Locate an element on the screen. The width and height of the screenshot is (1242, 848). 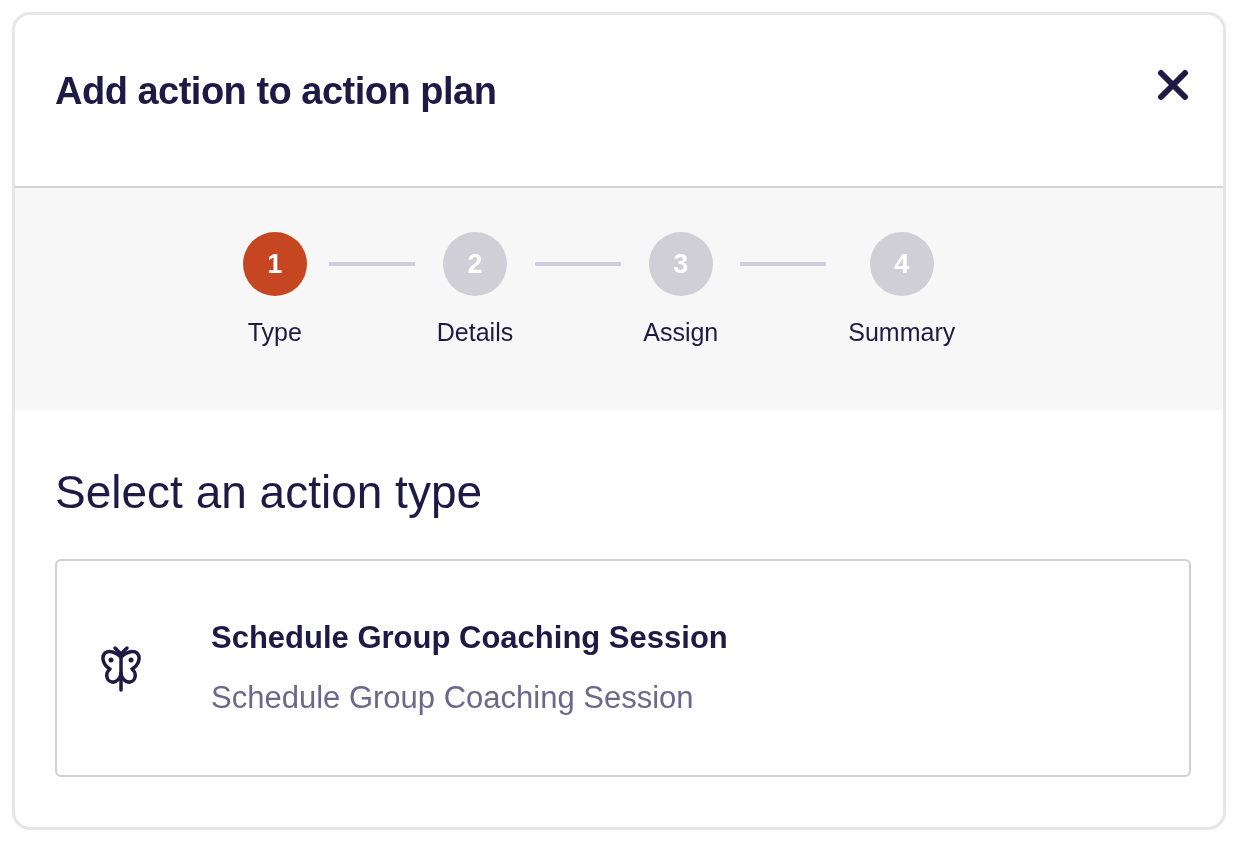
step-number: 1 is located at coordinates (274, 264).